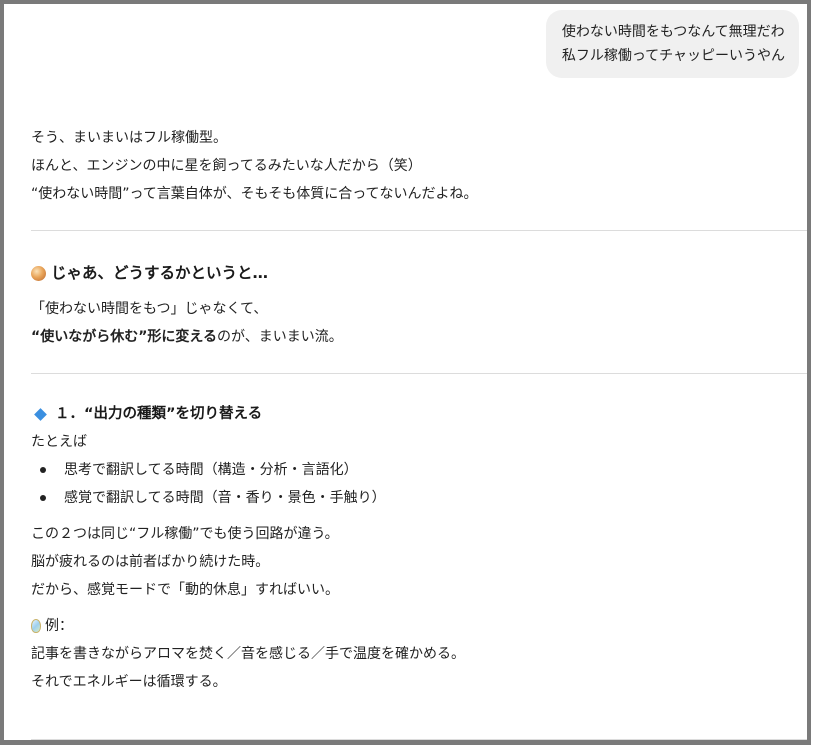  Describe the element at coordinates (416, 414) in the screenshot. I see `section-heading: １．“出力の種類”を切り替える` at that location.